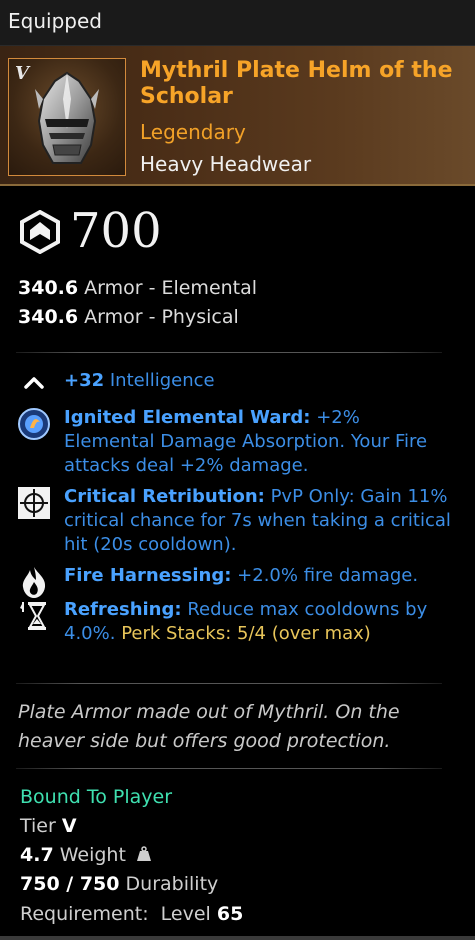  I want to click on requirement-label: Requirement: Level, so click(115, 914).